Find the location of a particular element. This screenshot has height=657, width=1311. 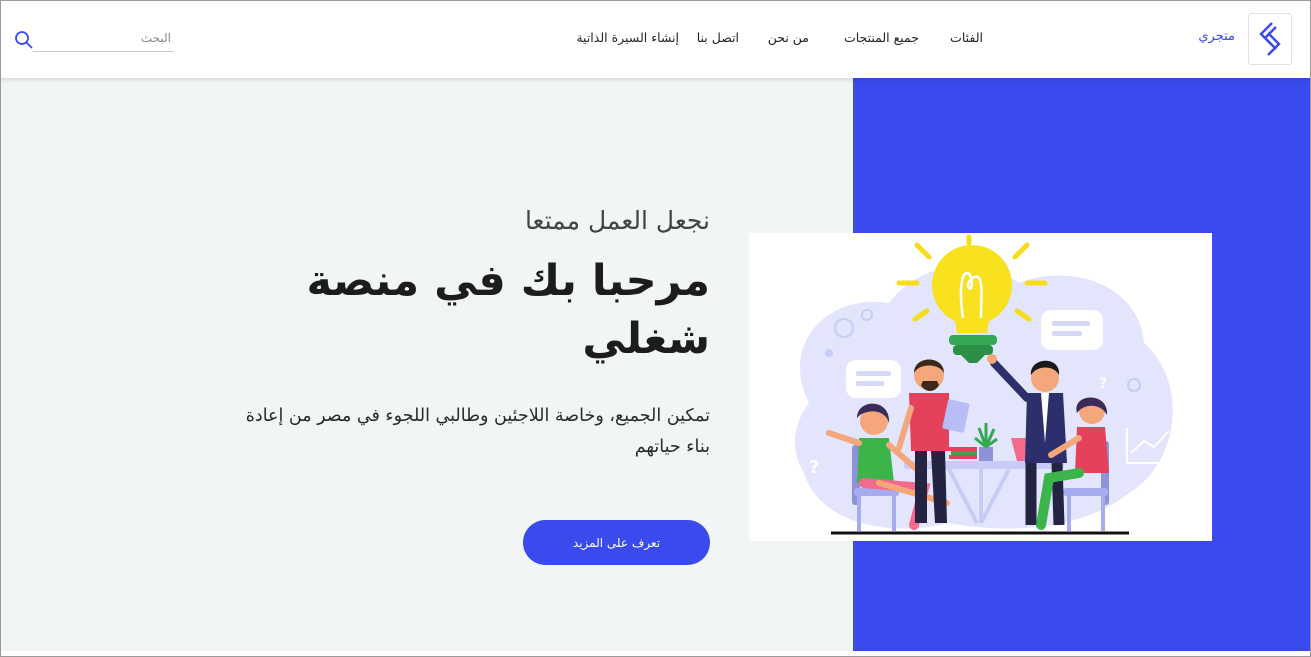

nav-all-products: جميع المنتجات is located at coordinates (881, 37).